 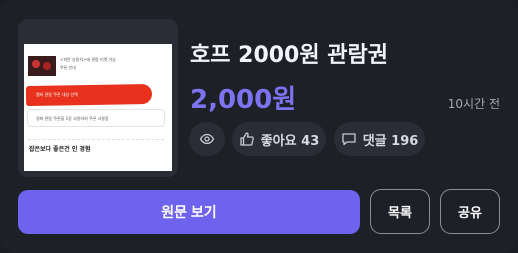 I want to click on thumbnail-photo, so click(x=42, y=66).